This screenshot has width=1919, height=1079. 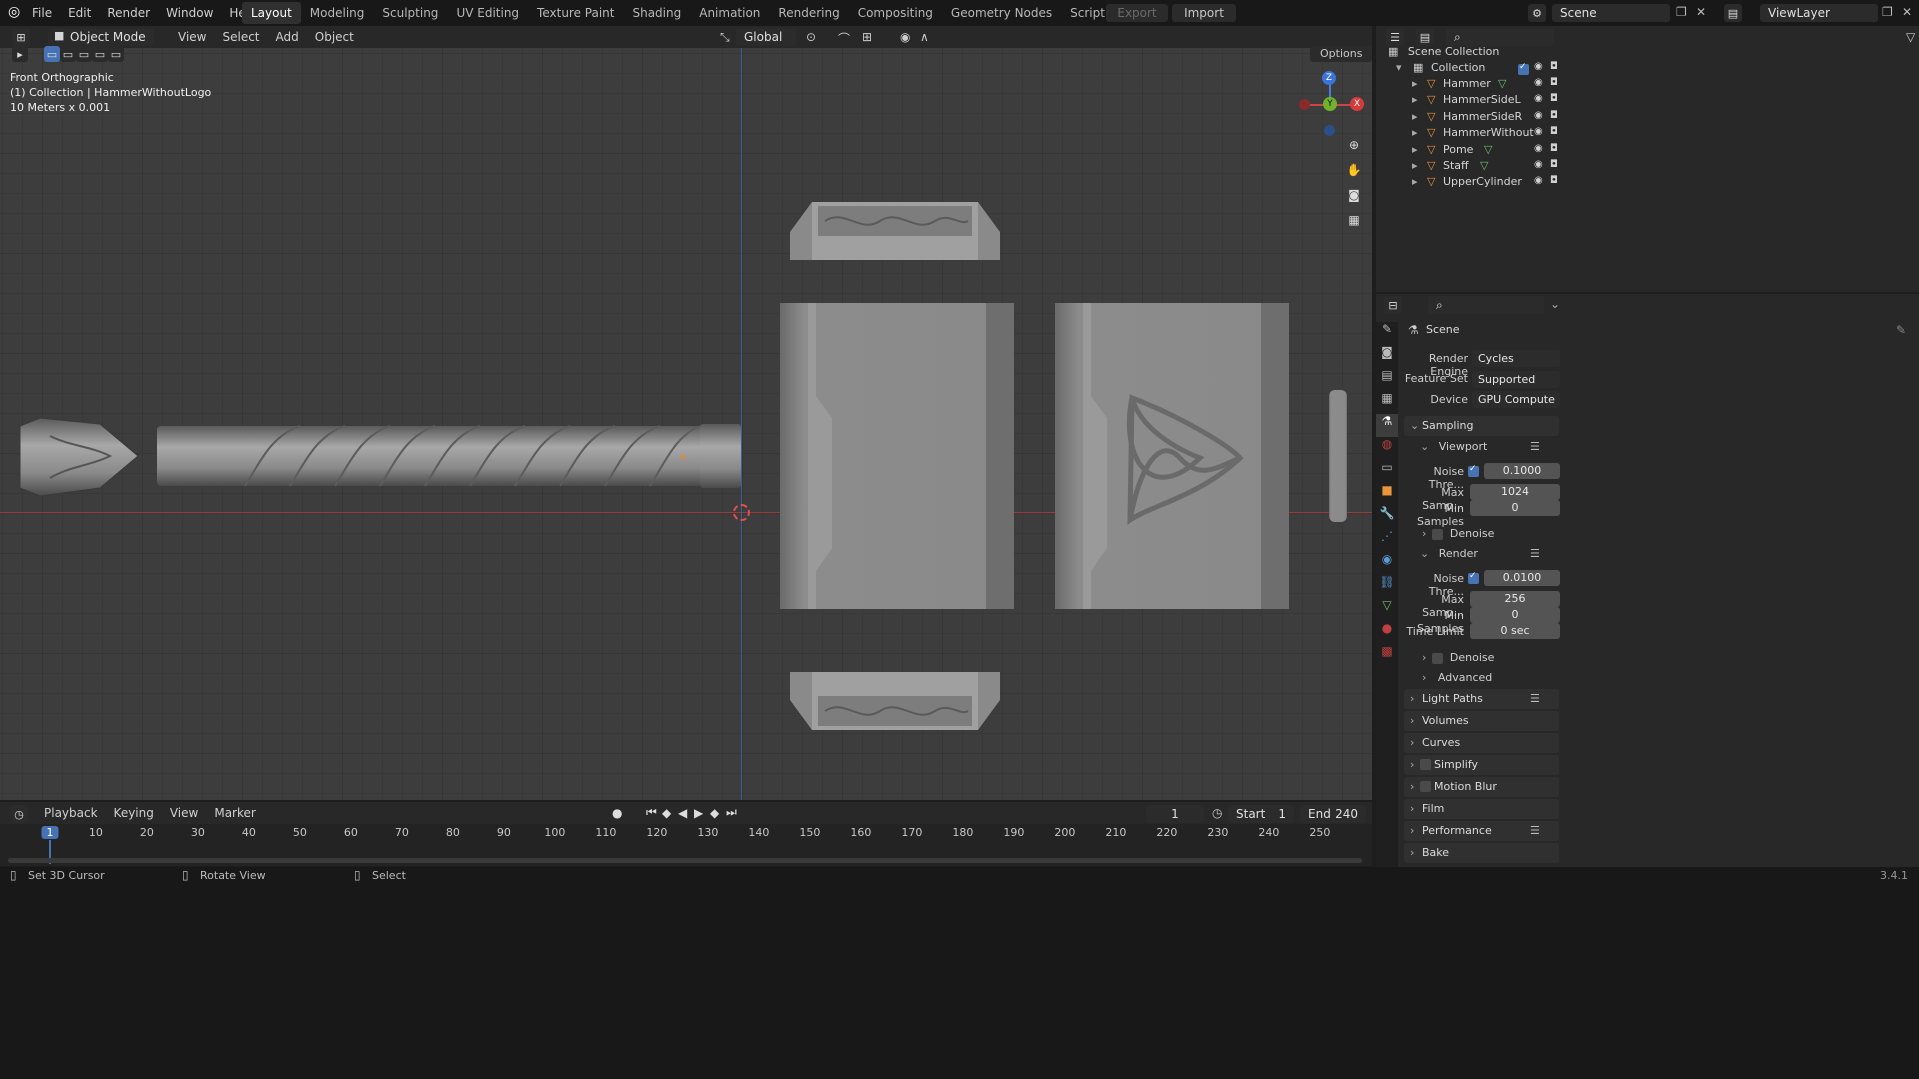 I want to click on outliner-item-pome: ▸ ▽ Pome ▽ ◉ ◘, so click(x=1662, y=151).